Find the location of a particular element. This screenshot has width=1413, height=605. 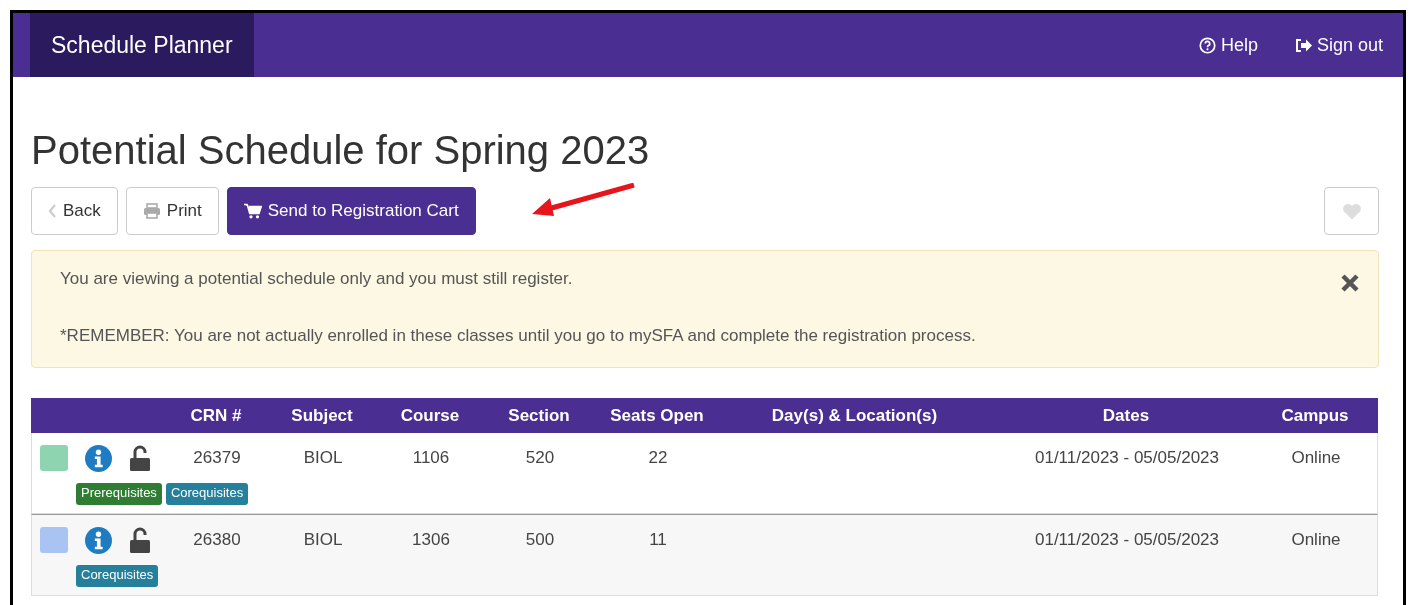

column-header: Day(s) & Location(s) is located at coordinates (854, 415).